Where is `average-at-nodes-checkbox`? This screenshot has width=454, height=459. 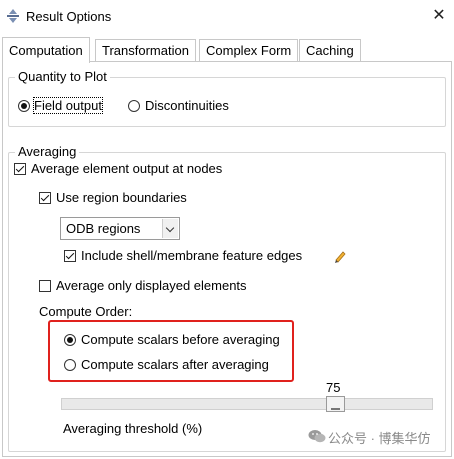
average-at-nodes-checkbox is located at coordinates (20, 169).